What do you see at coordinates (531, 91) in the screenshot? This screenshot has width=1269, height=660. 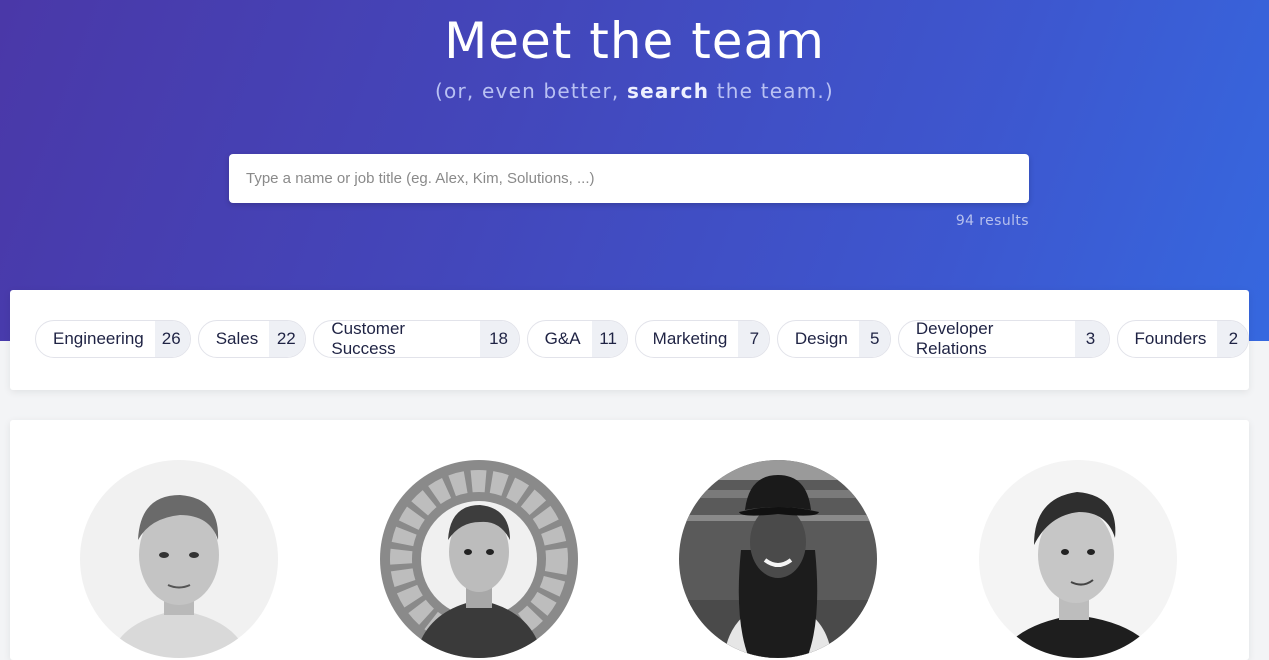 I see `subtitle-prefix: (or, even better,` at bounding box center [531, 91].